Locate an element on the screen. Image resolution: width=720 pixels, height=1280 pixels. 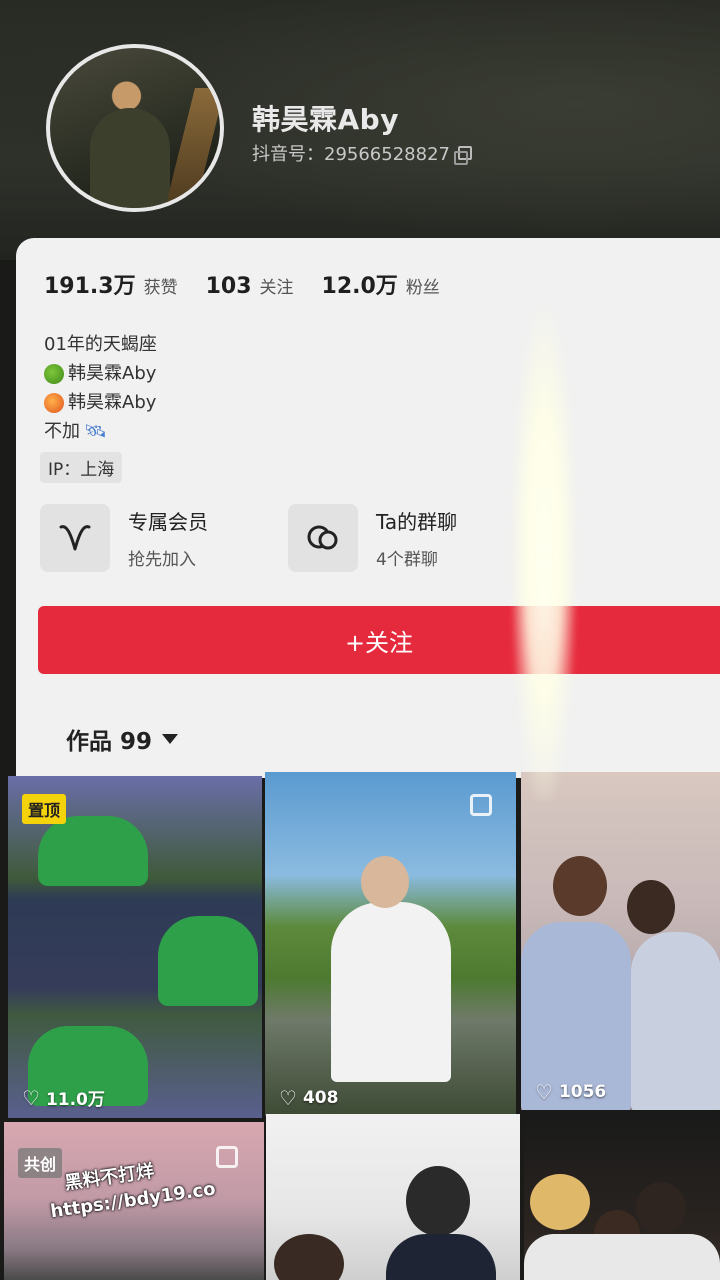
video-tile: ♡ 408 is located at coordinates (390, 944).